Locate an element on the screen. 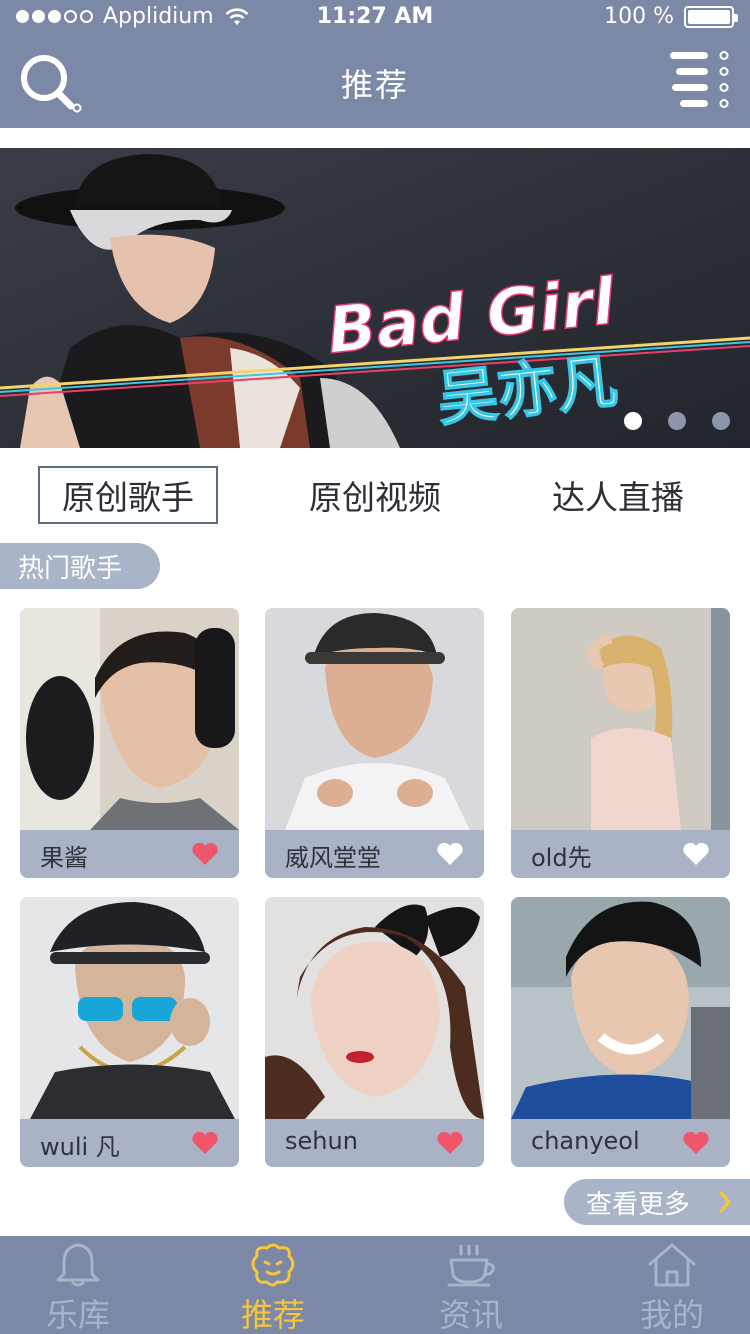 The image size is (750, 1334). card-footer: sehun is located at coordinates (374, 1143).